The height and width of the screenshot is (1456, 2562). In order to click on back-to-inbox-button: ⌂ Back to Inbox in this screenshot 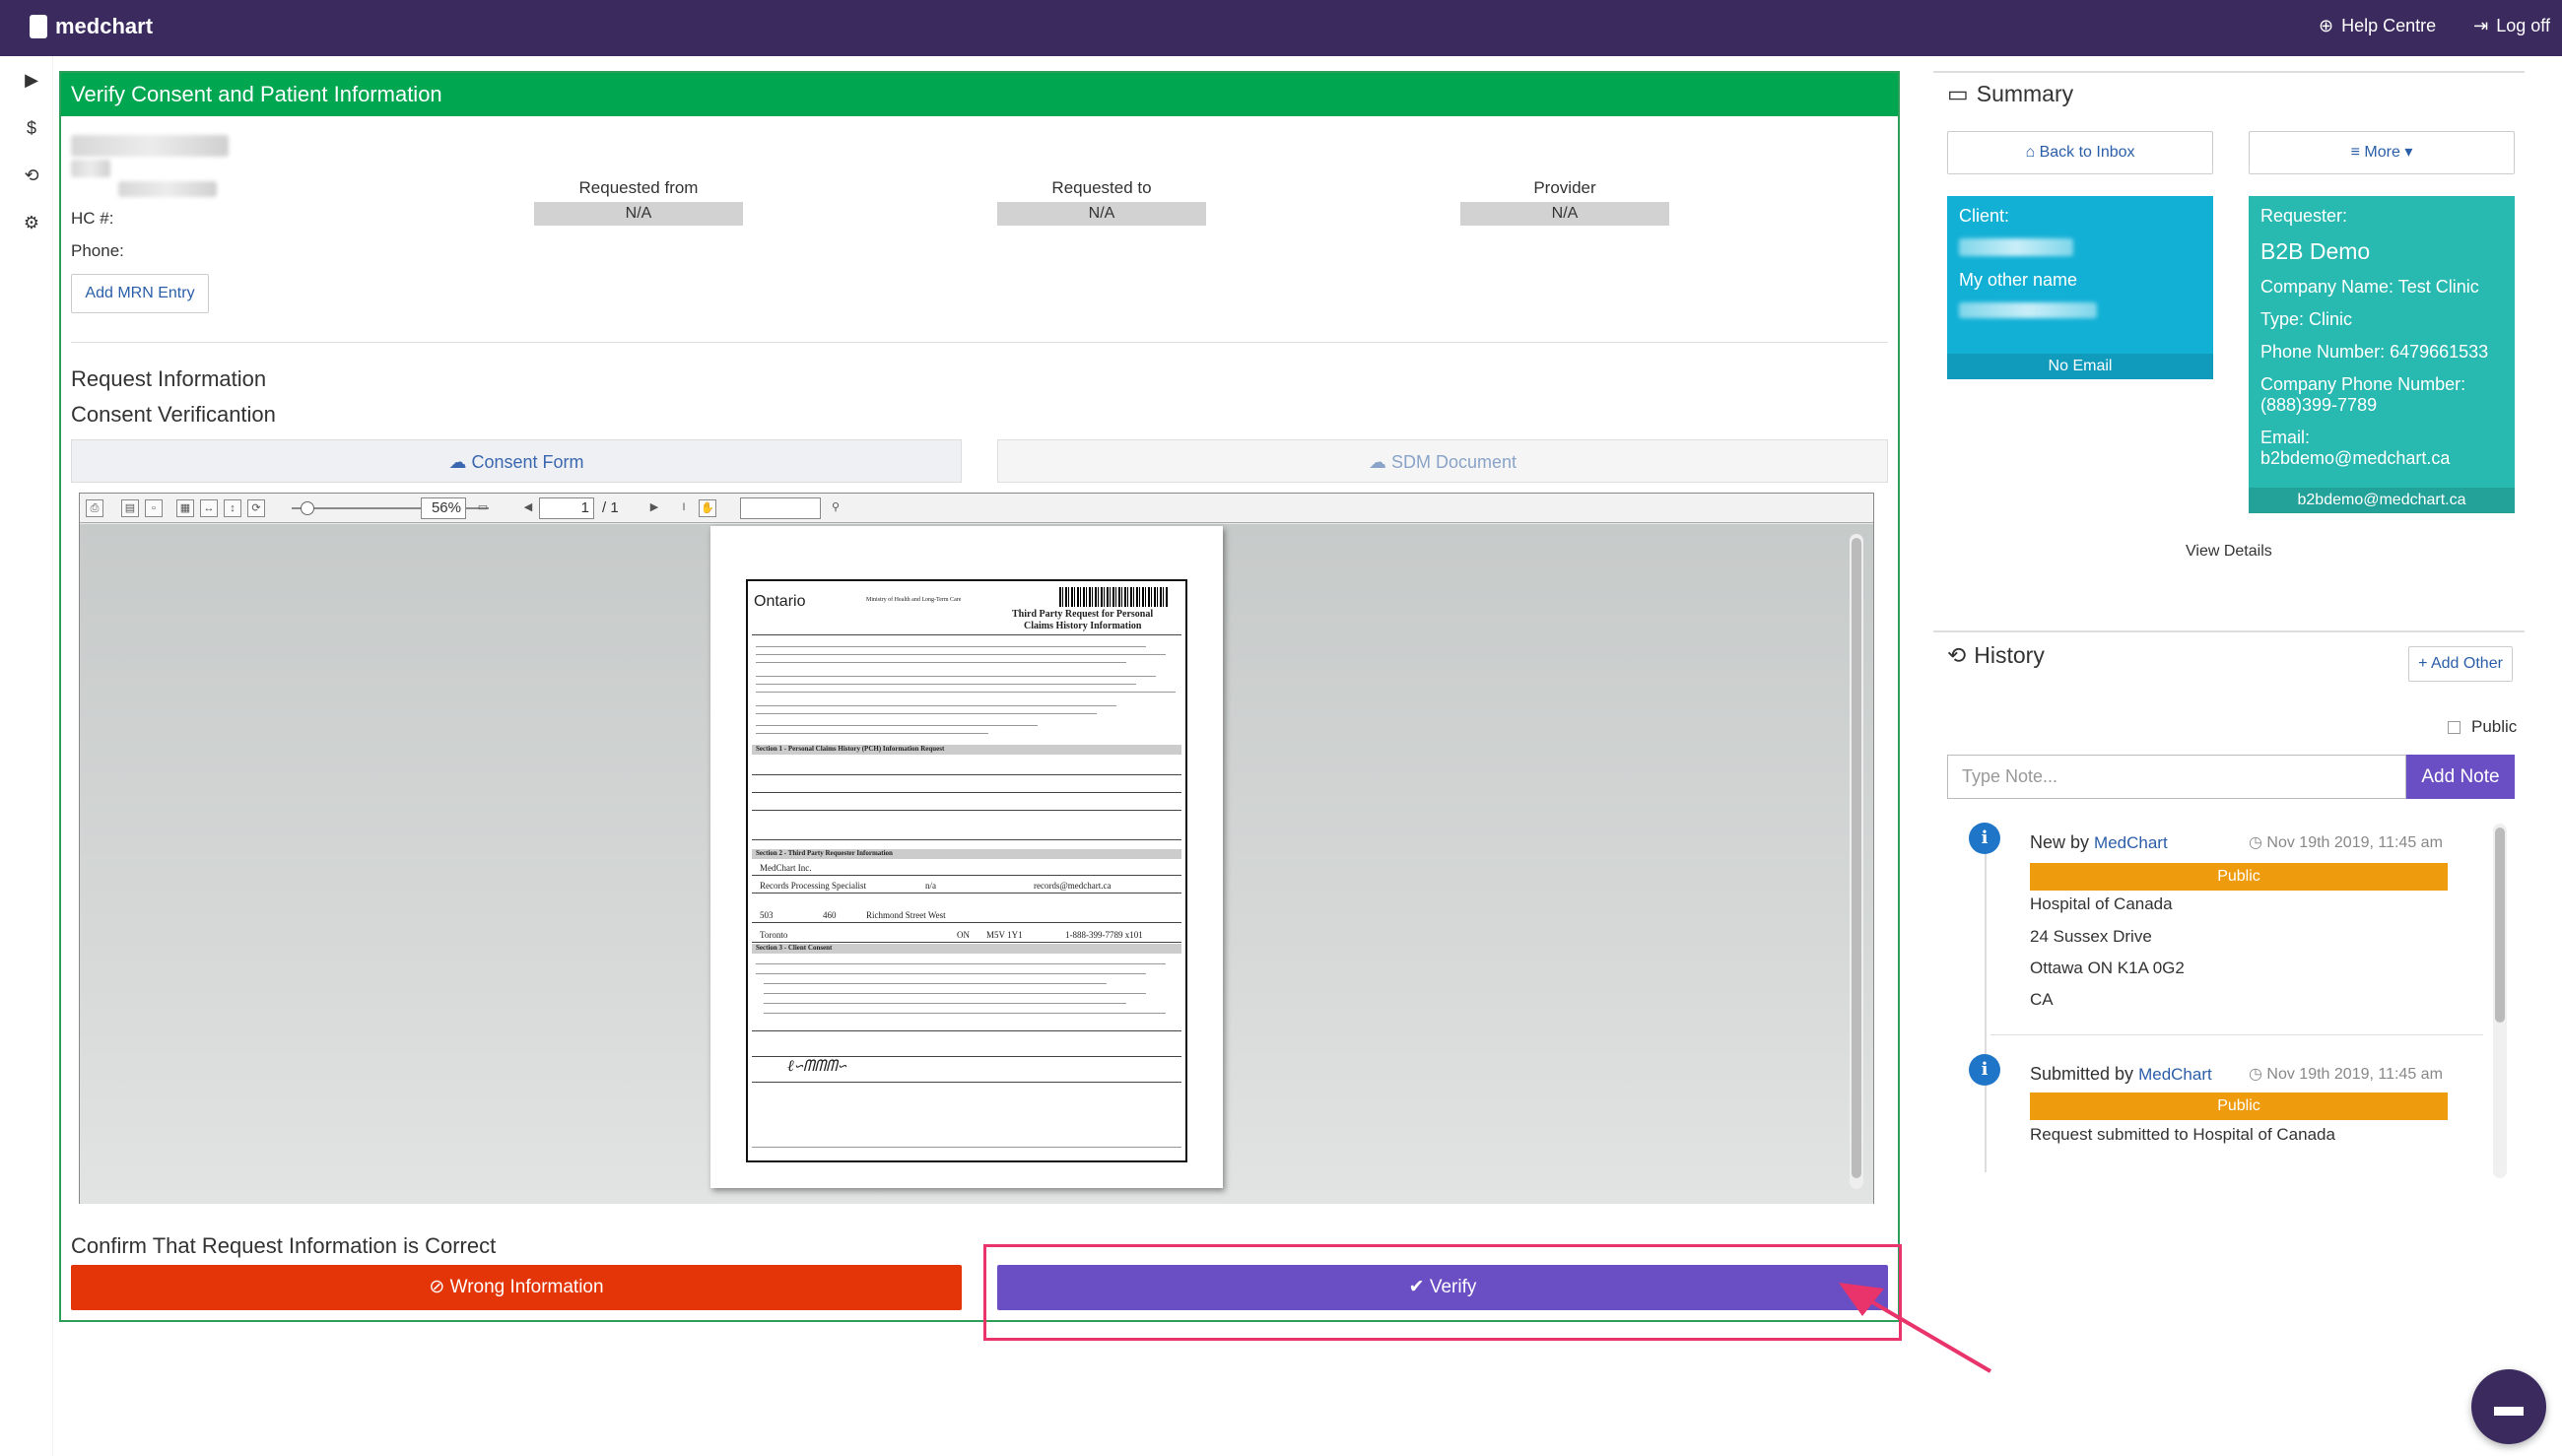, I will do `click(2080, 152)`.